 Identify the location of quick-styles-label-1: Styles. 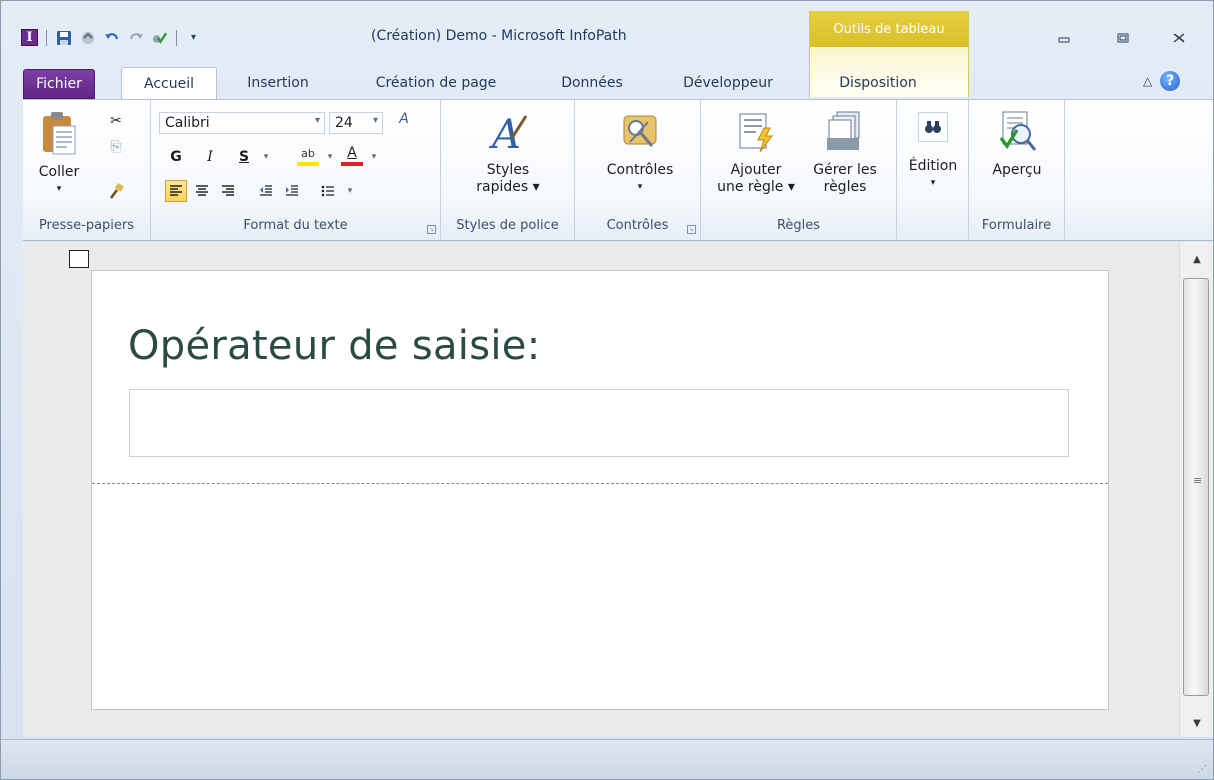
(508, 170).